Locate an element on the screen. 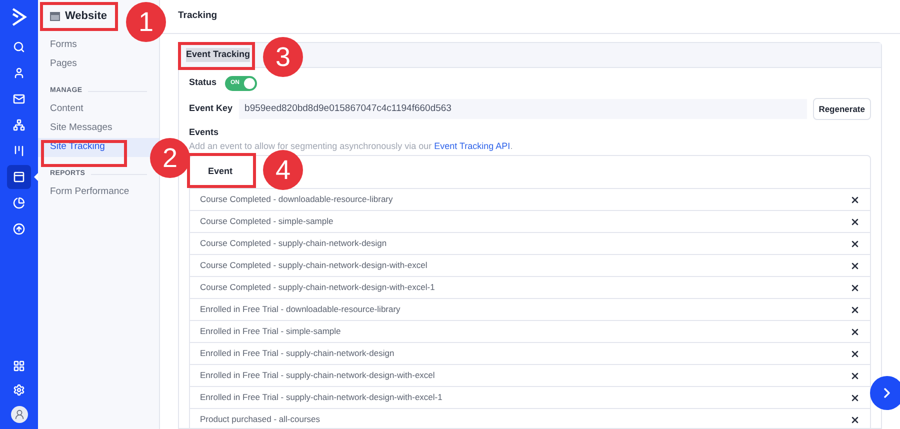  sidebar-item: Form Performance is located at coordinates (98, 192).